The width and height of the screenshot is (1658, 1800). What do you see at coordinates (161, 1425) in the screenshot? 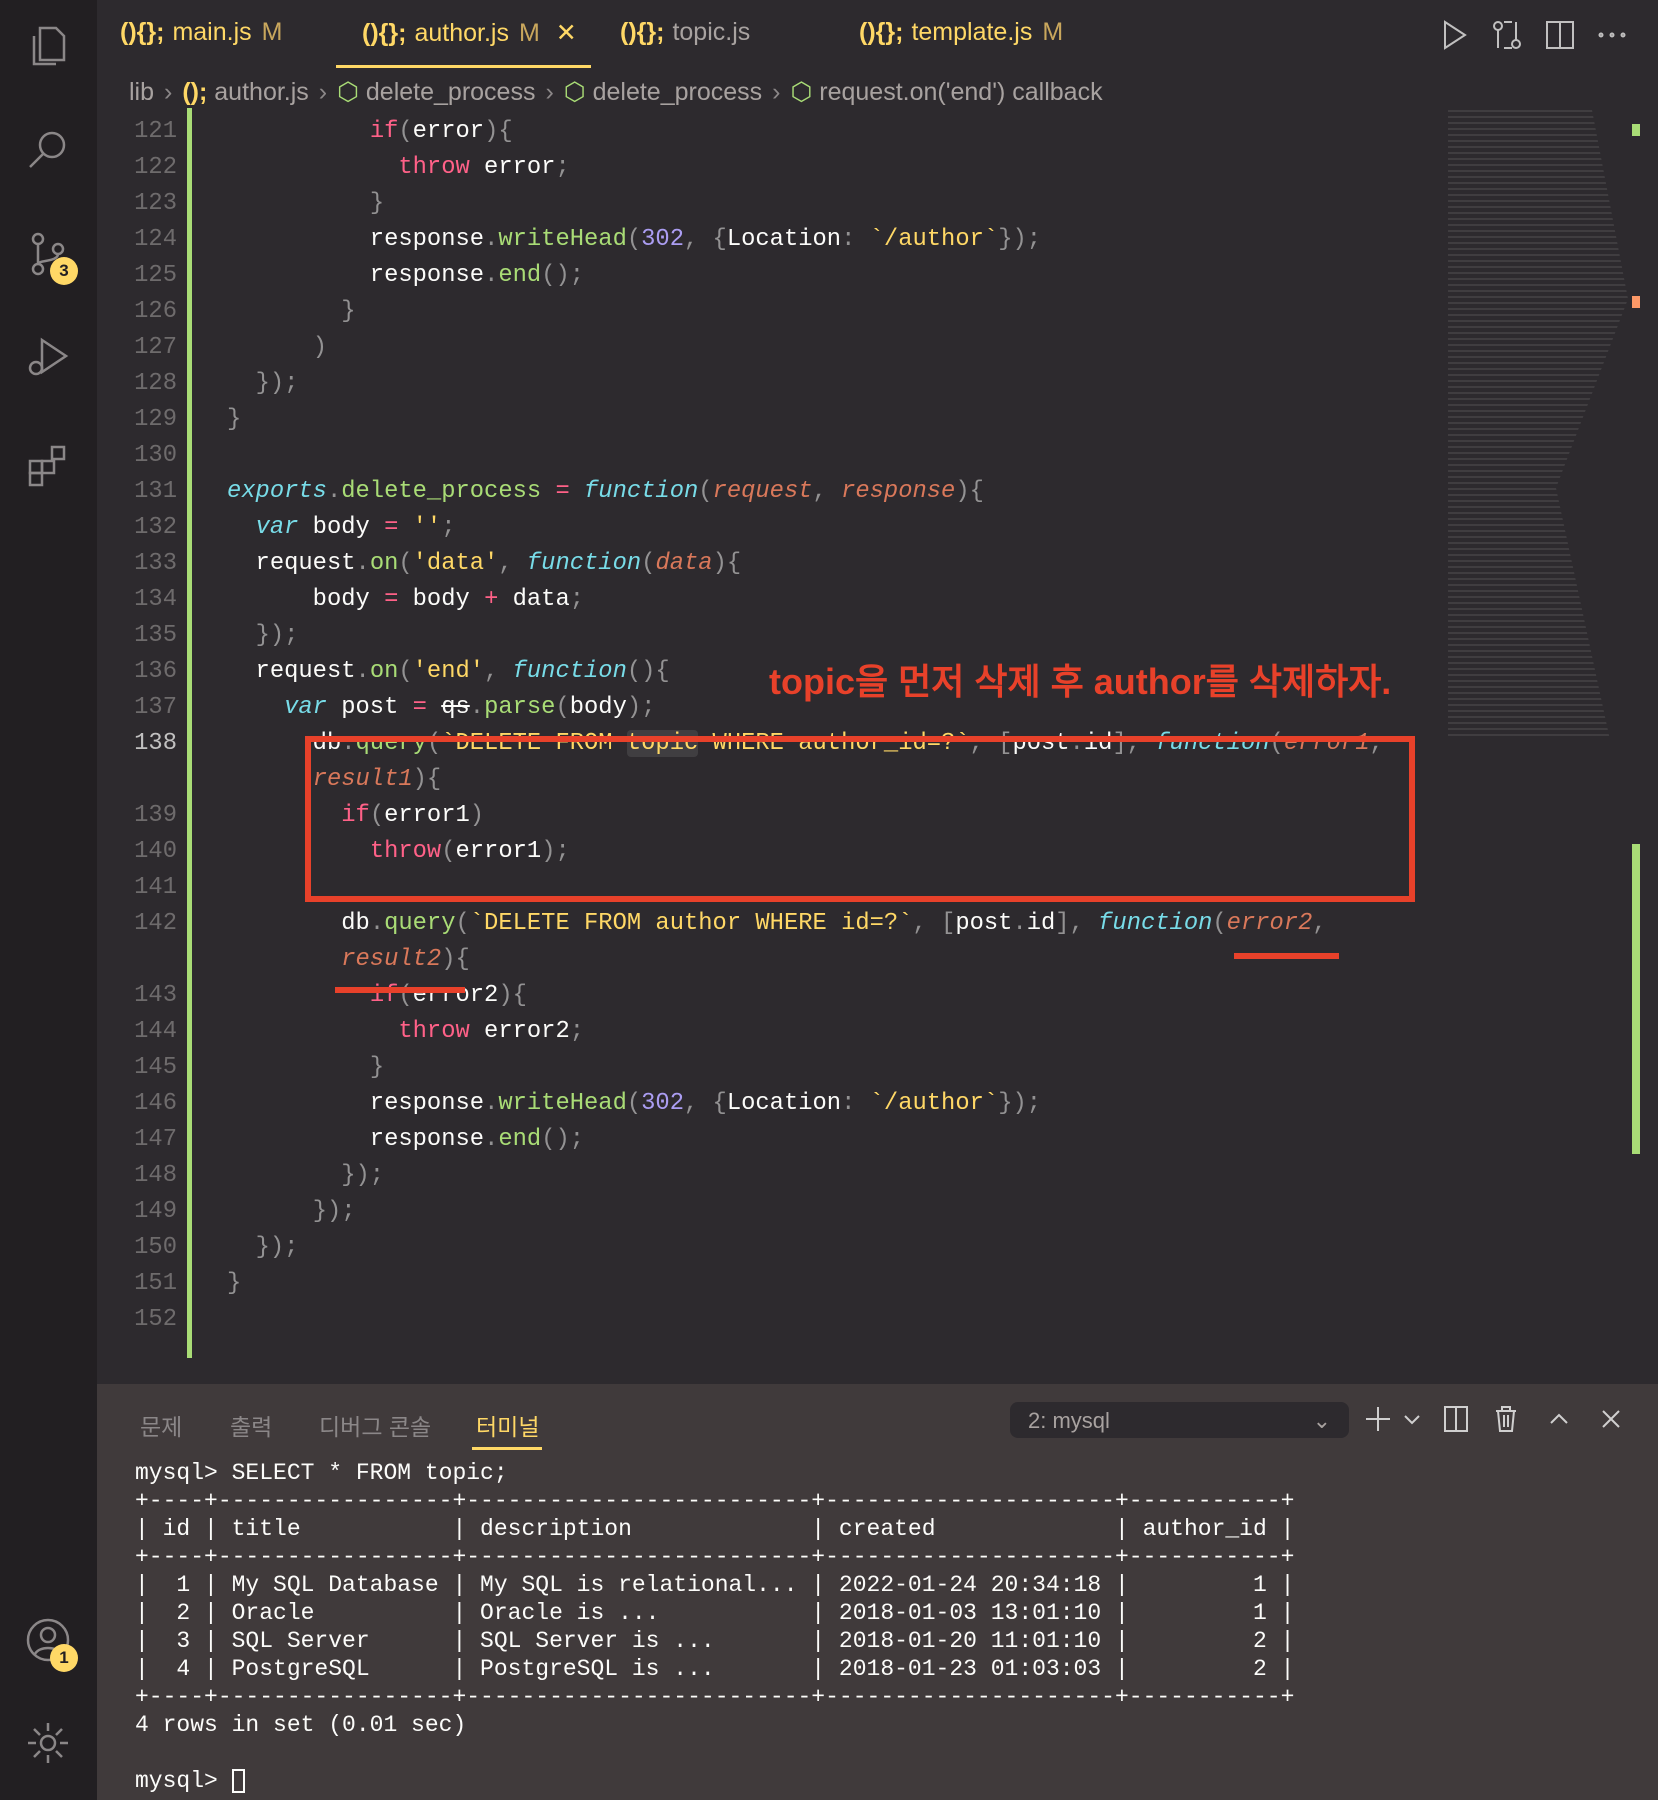
I see `tab-problems: 문제` at bounding box center [161, 1425].